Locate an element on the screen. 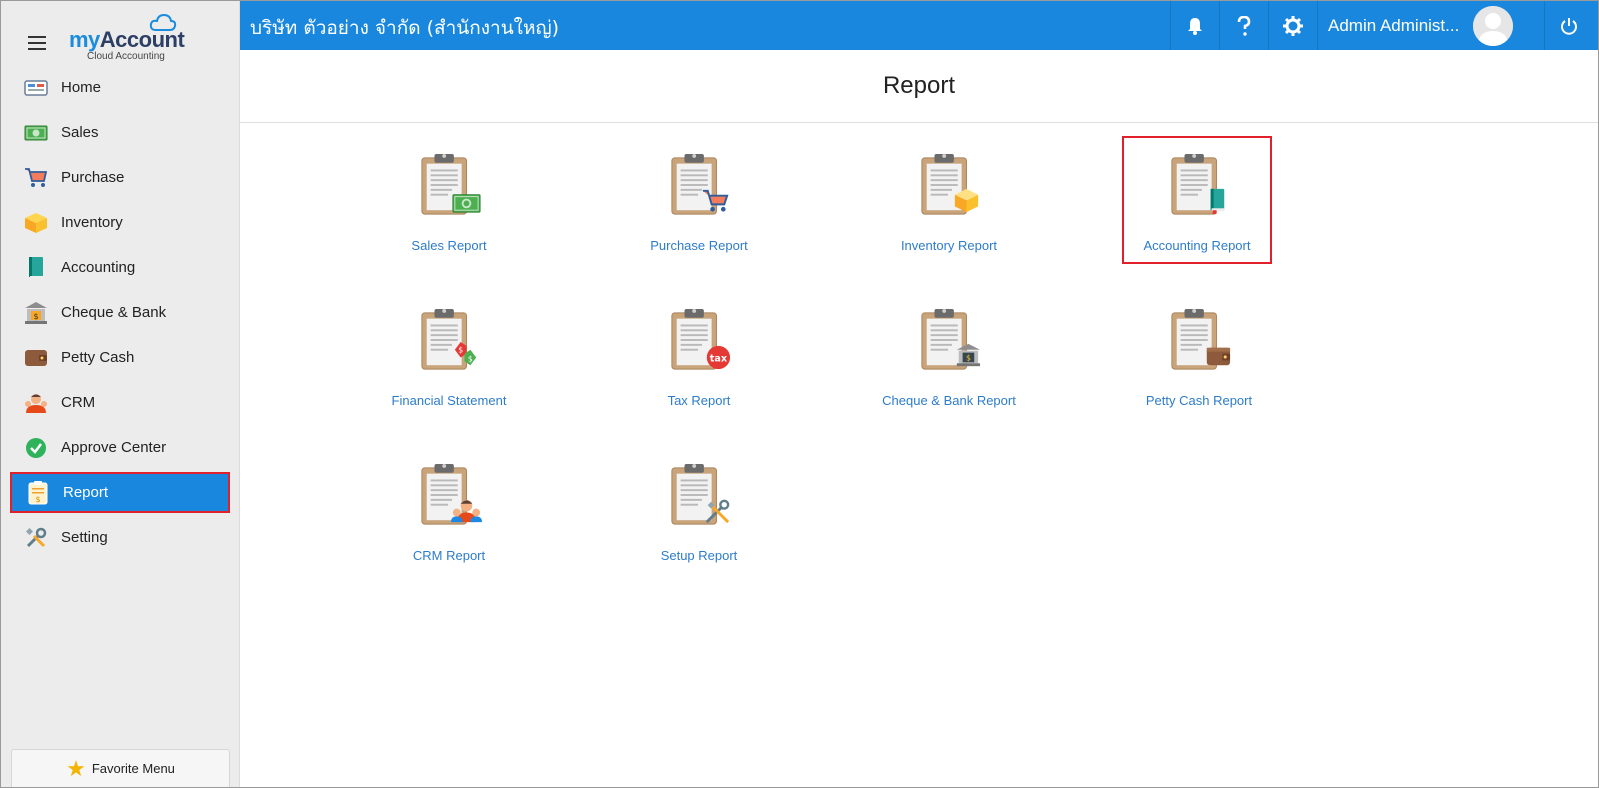  report-label: Sales Report is located at coordinates (449, 245).